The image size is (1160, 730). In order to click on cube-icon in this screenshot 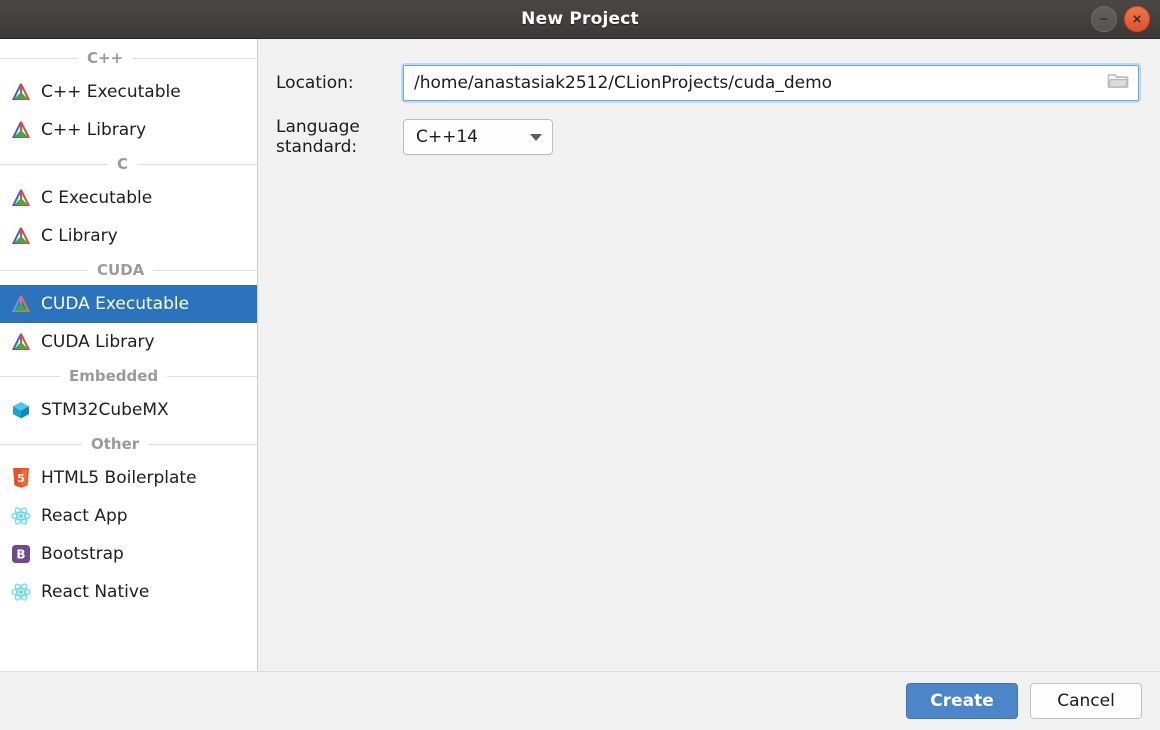, I will do `click(21, 410)`.